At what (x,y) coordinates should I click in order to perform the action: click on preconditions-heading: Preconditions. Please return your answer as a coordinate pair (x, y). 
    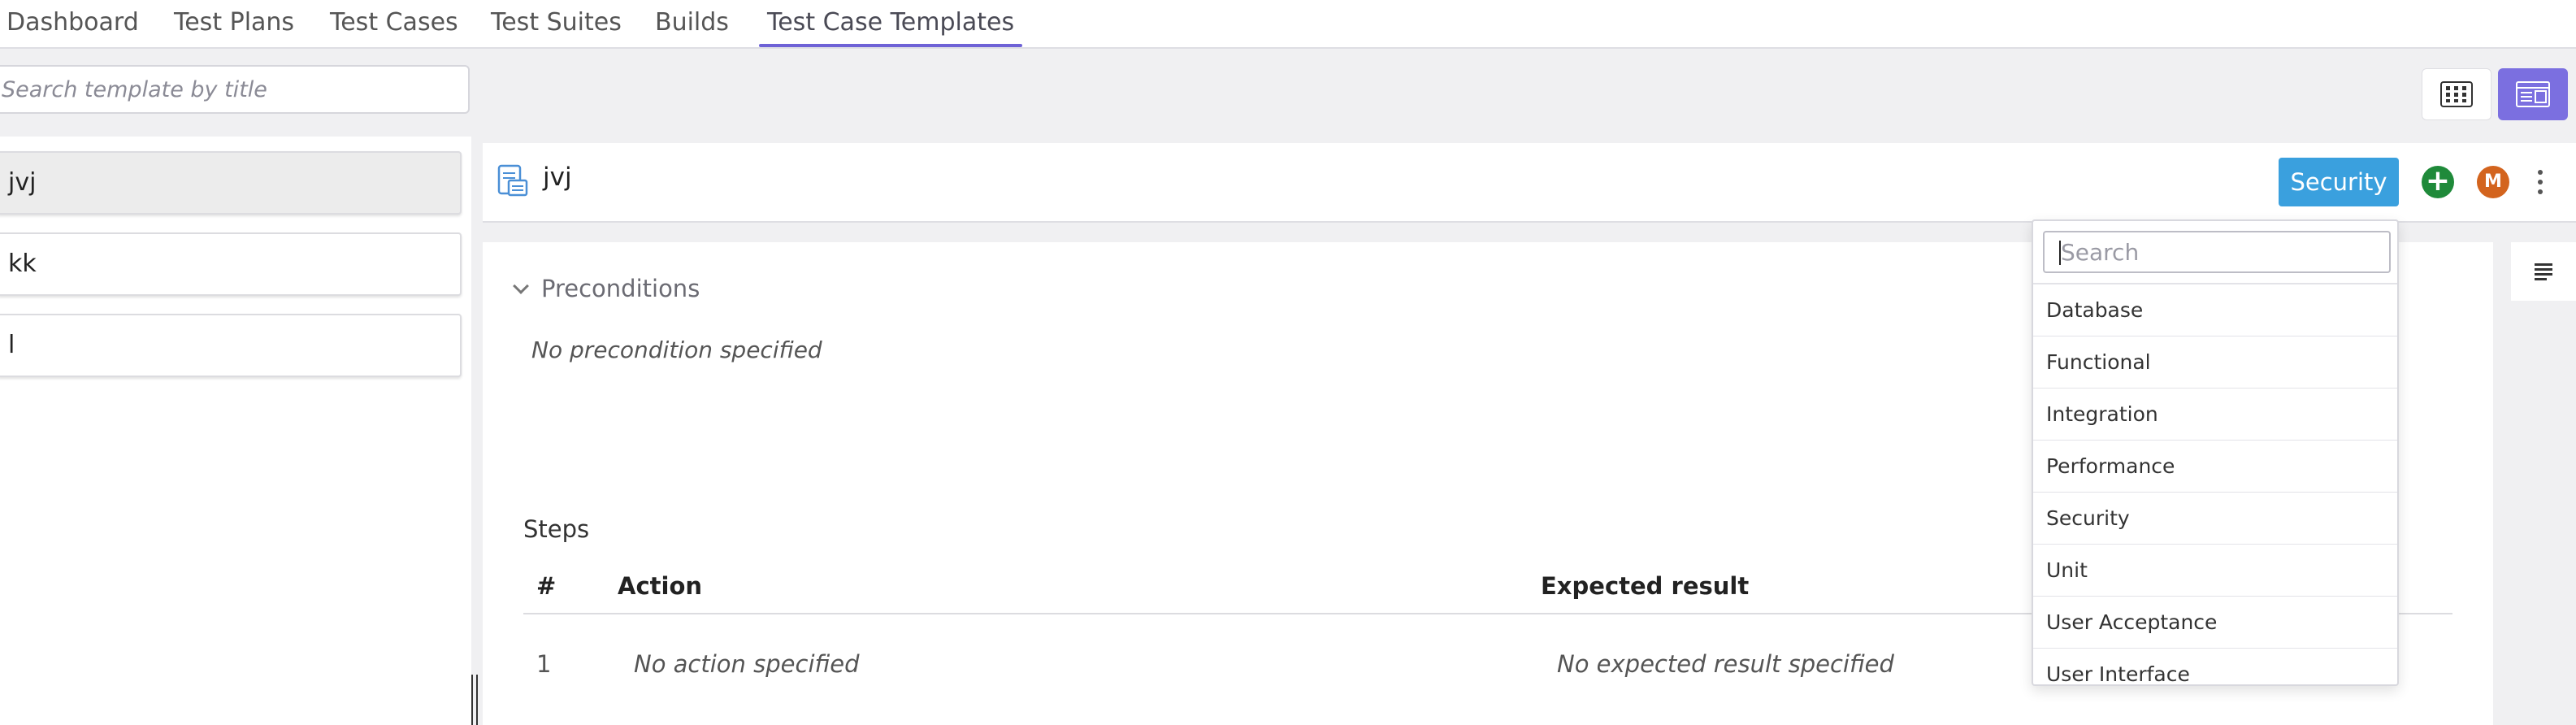
    Looking at the image, I should click on (621, 288).